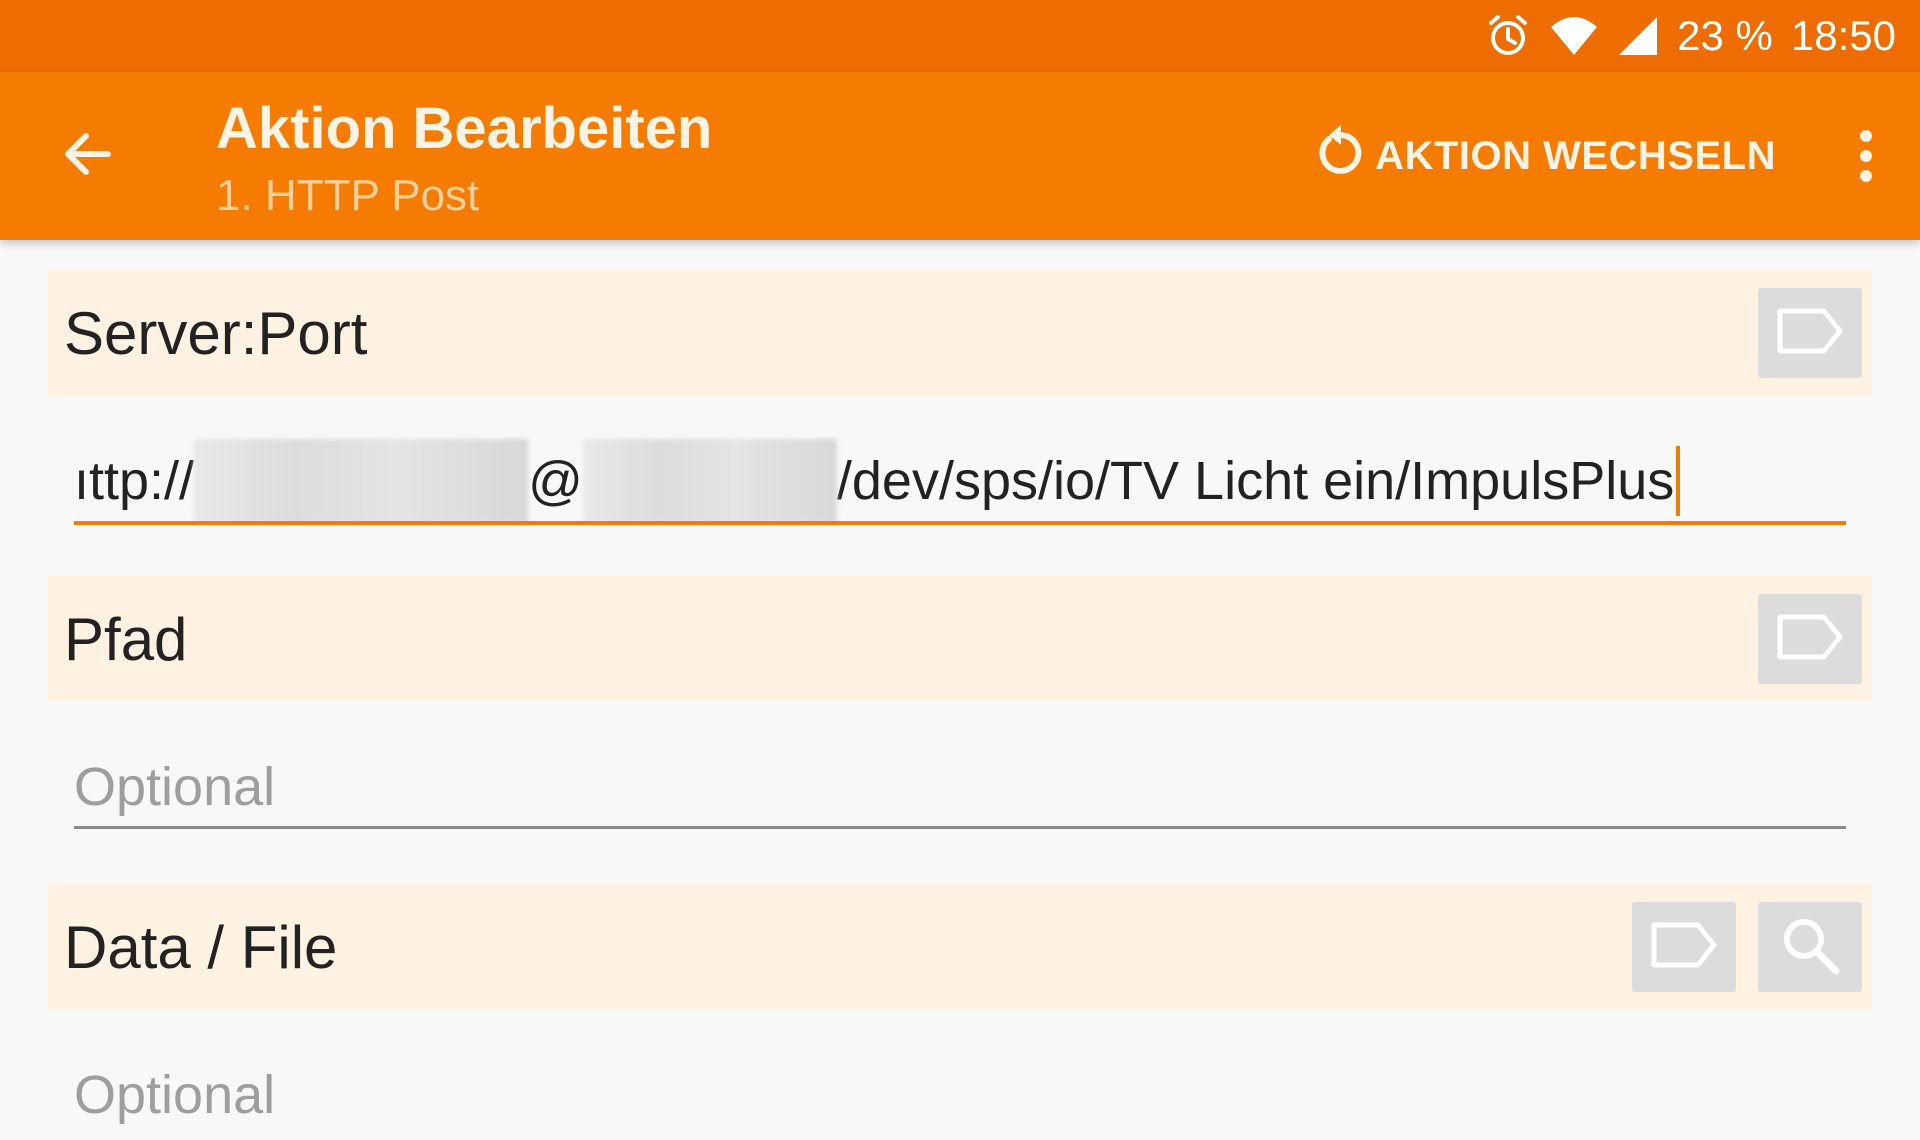 The height and width of the screenshot is (1140, 1920). I want to click on clock: 18:50, so click(1843, 35).